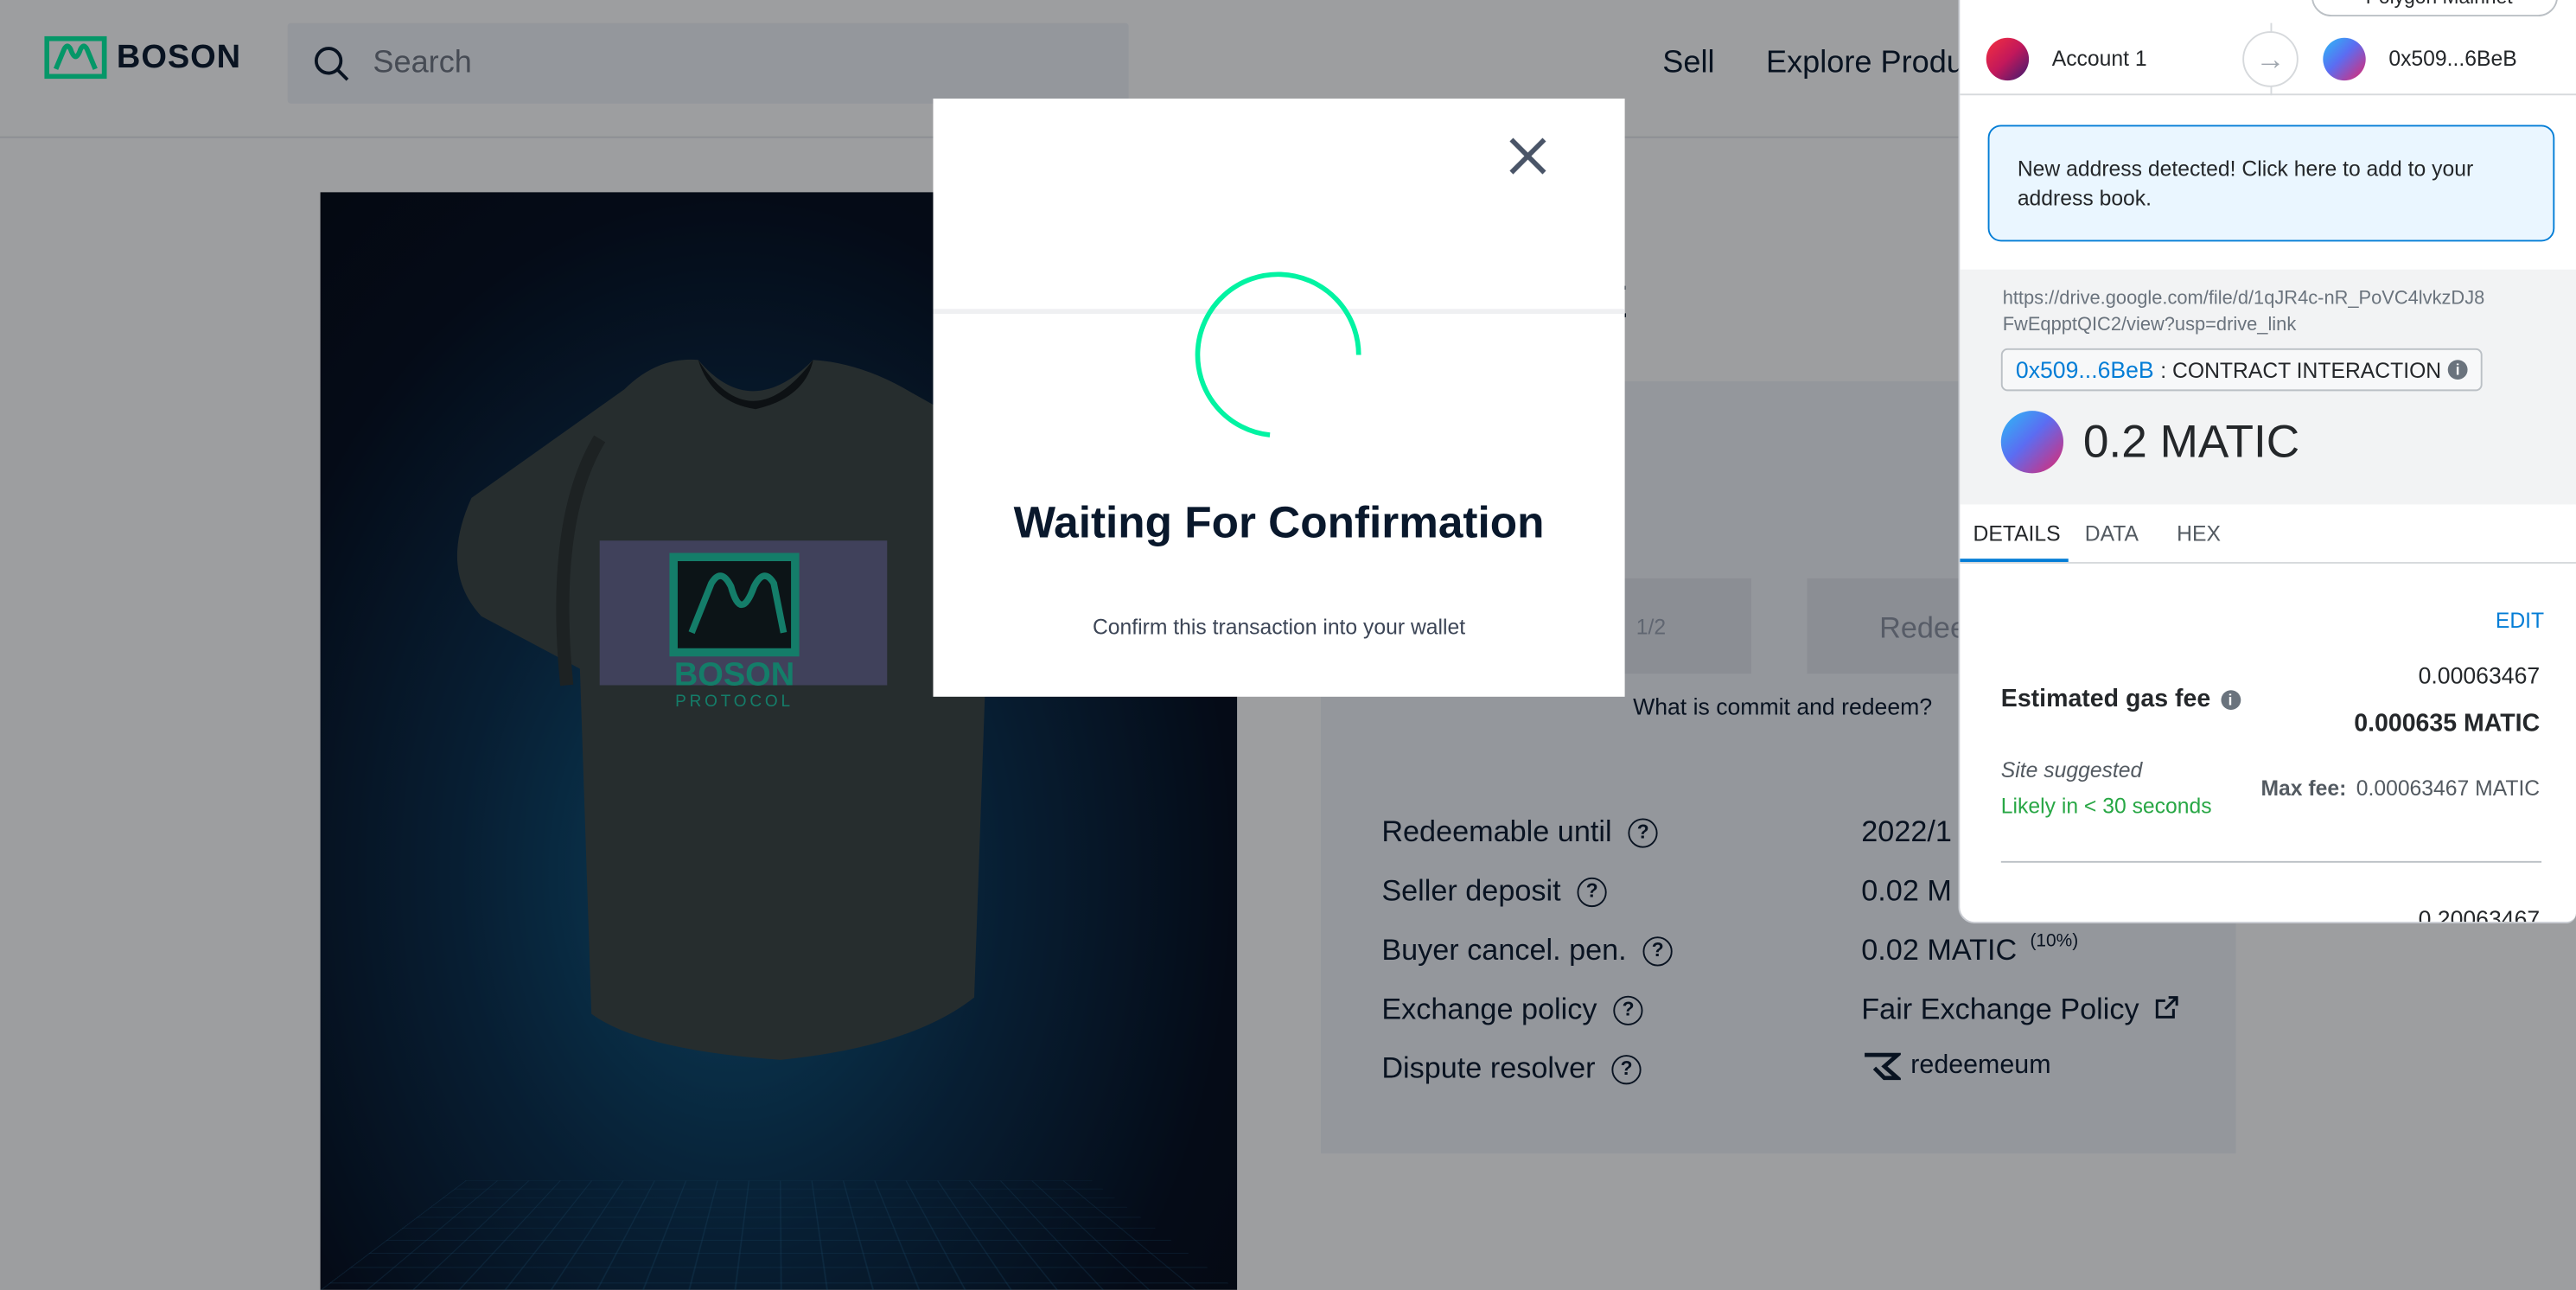 The image size is (2576, 1290). What do you see at coordinates (2344, 59) in the screenshot?
I see `to-avatar` at bounding box center [2344, 59].